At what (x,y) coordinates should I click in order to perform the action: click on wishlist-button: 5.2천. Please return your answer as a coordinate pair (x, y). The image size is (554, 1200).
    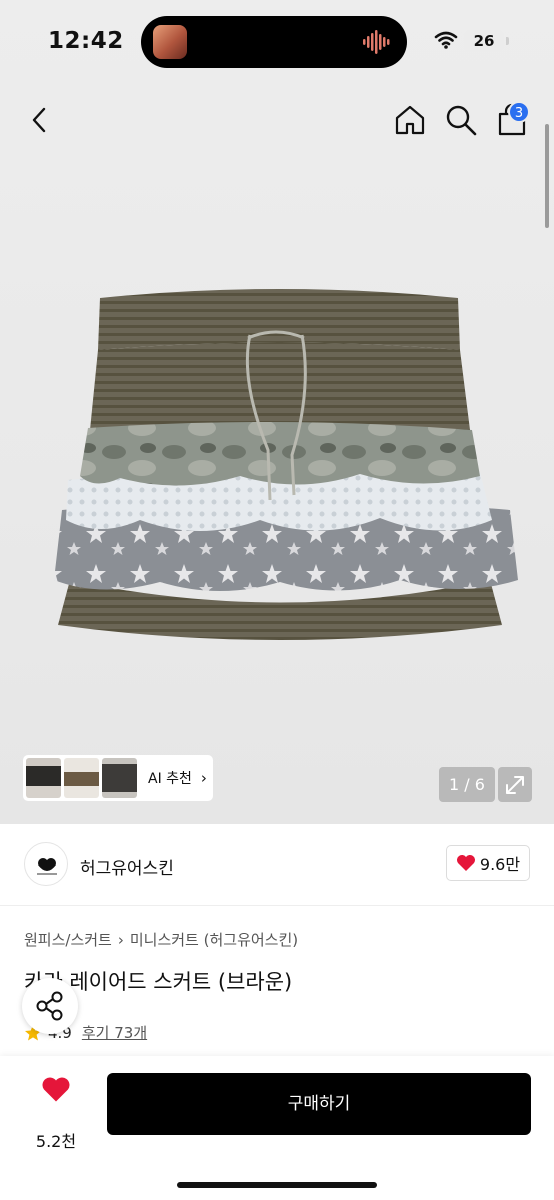
    Looking at the image, I should click on (56, 1113).